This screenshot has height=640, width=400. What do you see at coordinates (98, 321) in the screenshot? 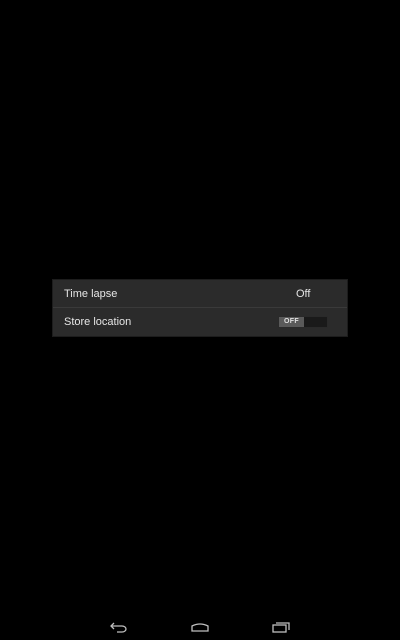
I see `store-location-label: Store location` at bounding box center [98, 321].